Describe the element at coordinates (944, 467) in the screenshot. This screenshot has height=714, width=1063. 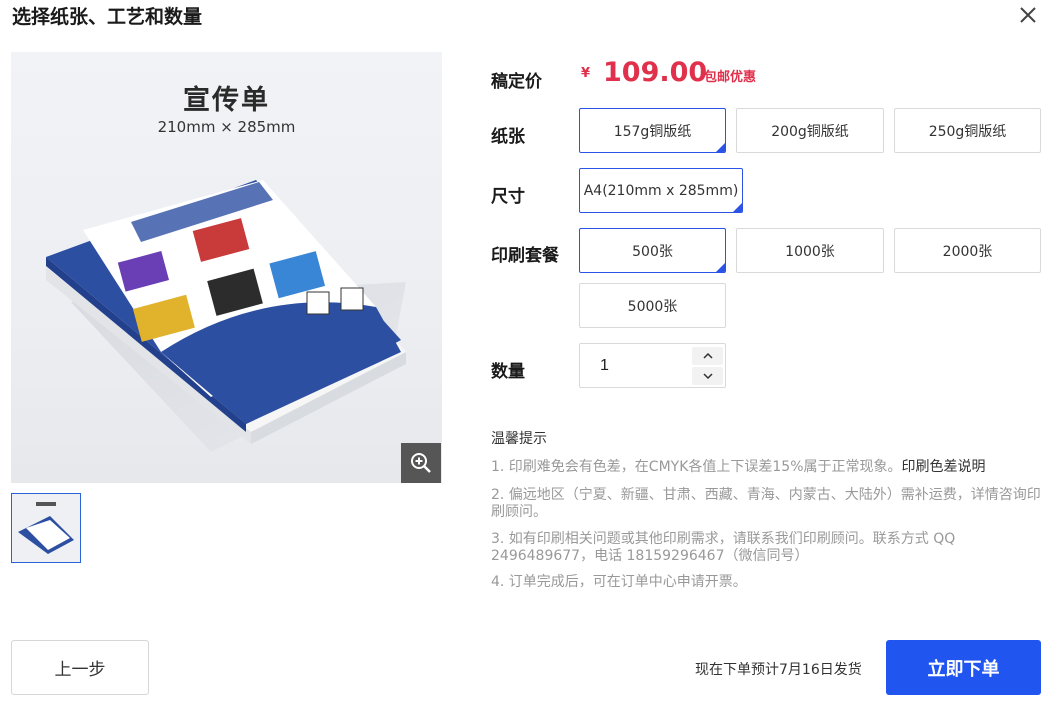
I see `color-difference-link: 印刷色差说明` at that location.